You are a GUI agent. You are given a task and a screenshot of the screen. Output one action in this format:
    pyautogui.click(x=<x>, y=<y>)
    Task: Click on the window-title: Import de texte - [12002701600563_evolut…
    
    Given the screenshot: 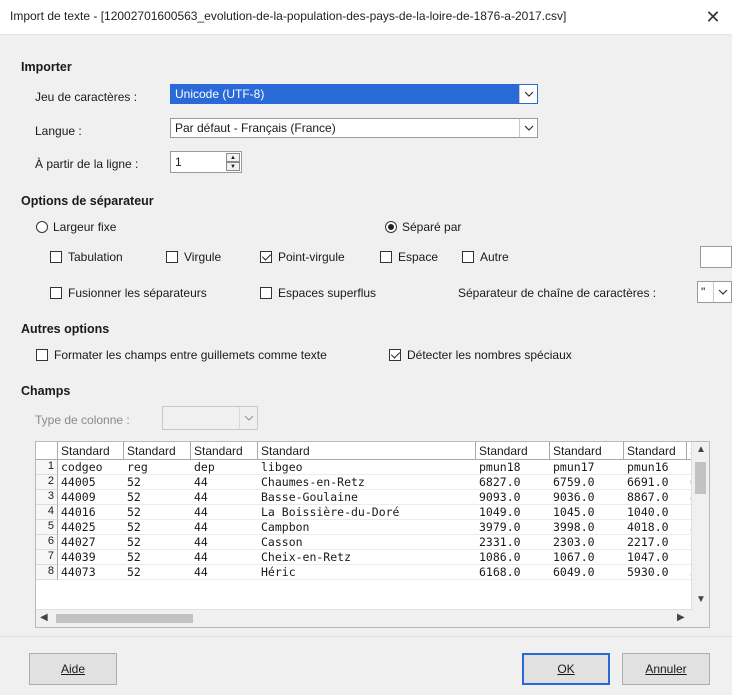 What is the action you would take?
    pyautogui.click(x=288, y=16)
    